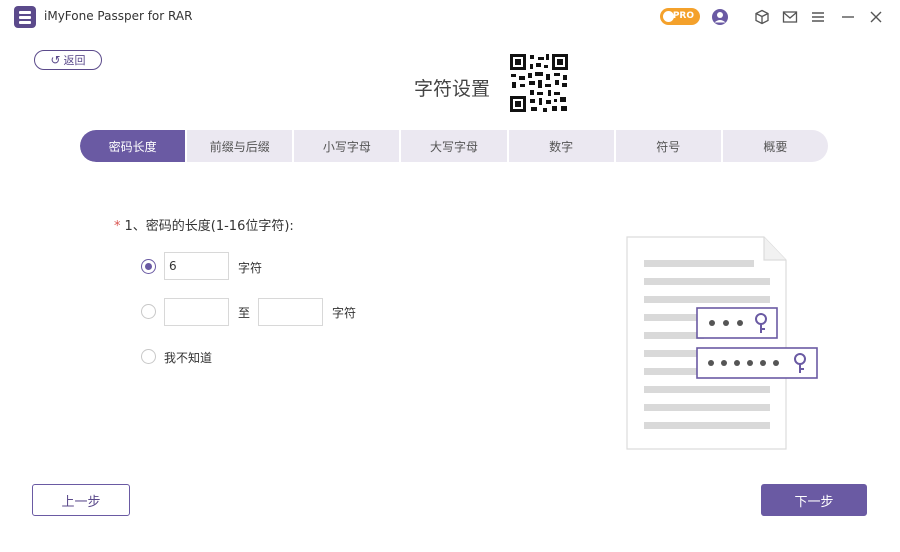 This screenshot has height=552, width=900. What do you see at coordinates (344, 313) in the screenshot?
I see `range-unit: 字符` at bounding box center [344, 313].